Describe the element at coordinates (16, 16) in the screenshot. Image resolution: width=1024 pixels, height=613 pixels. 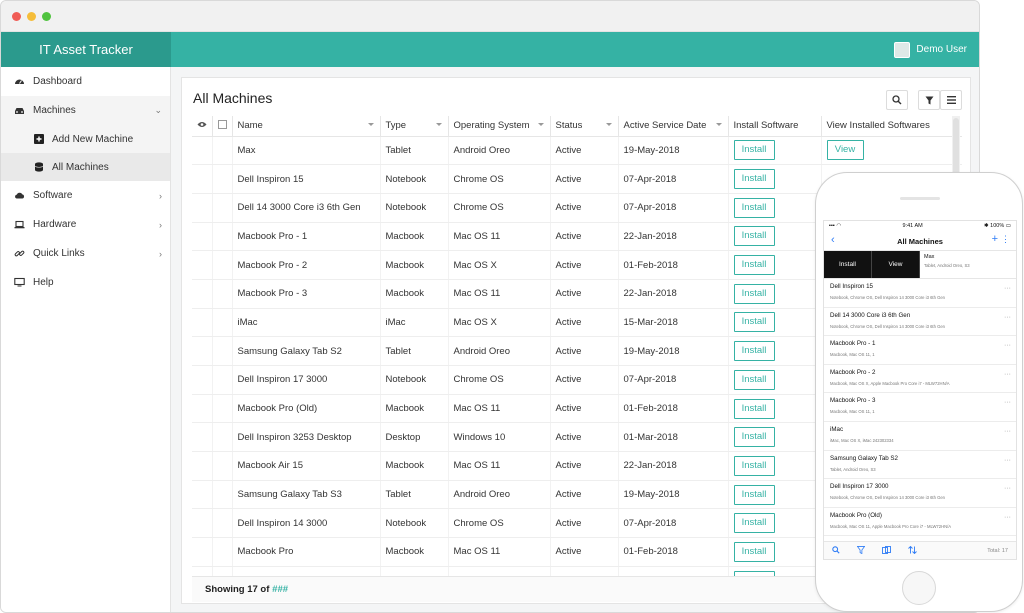
I see `close-window-button` at that location.